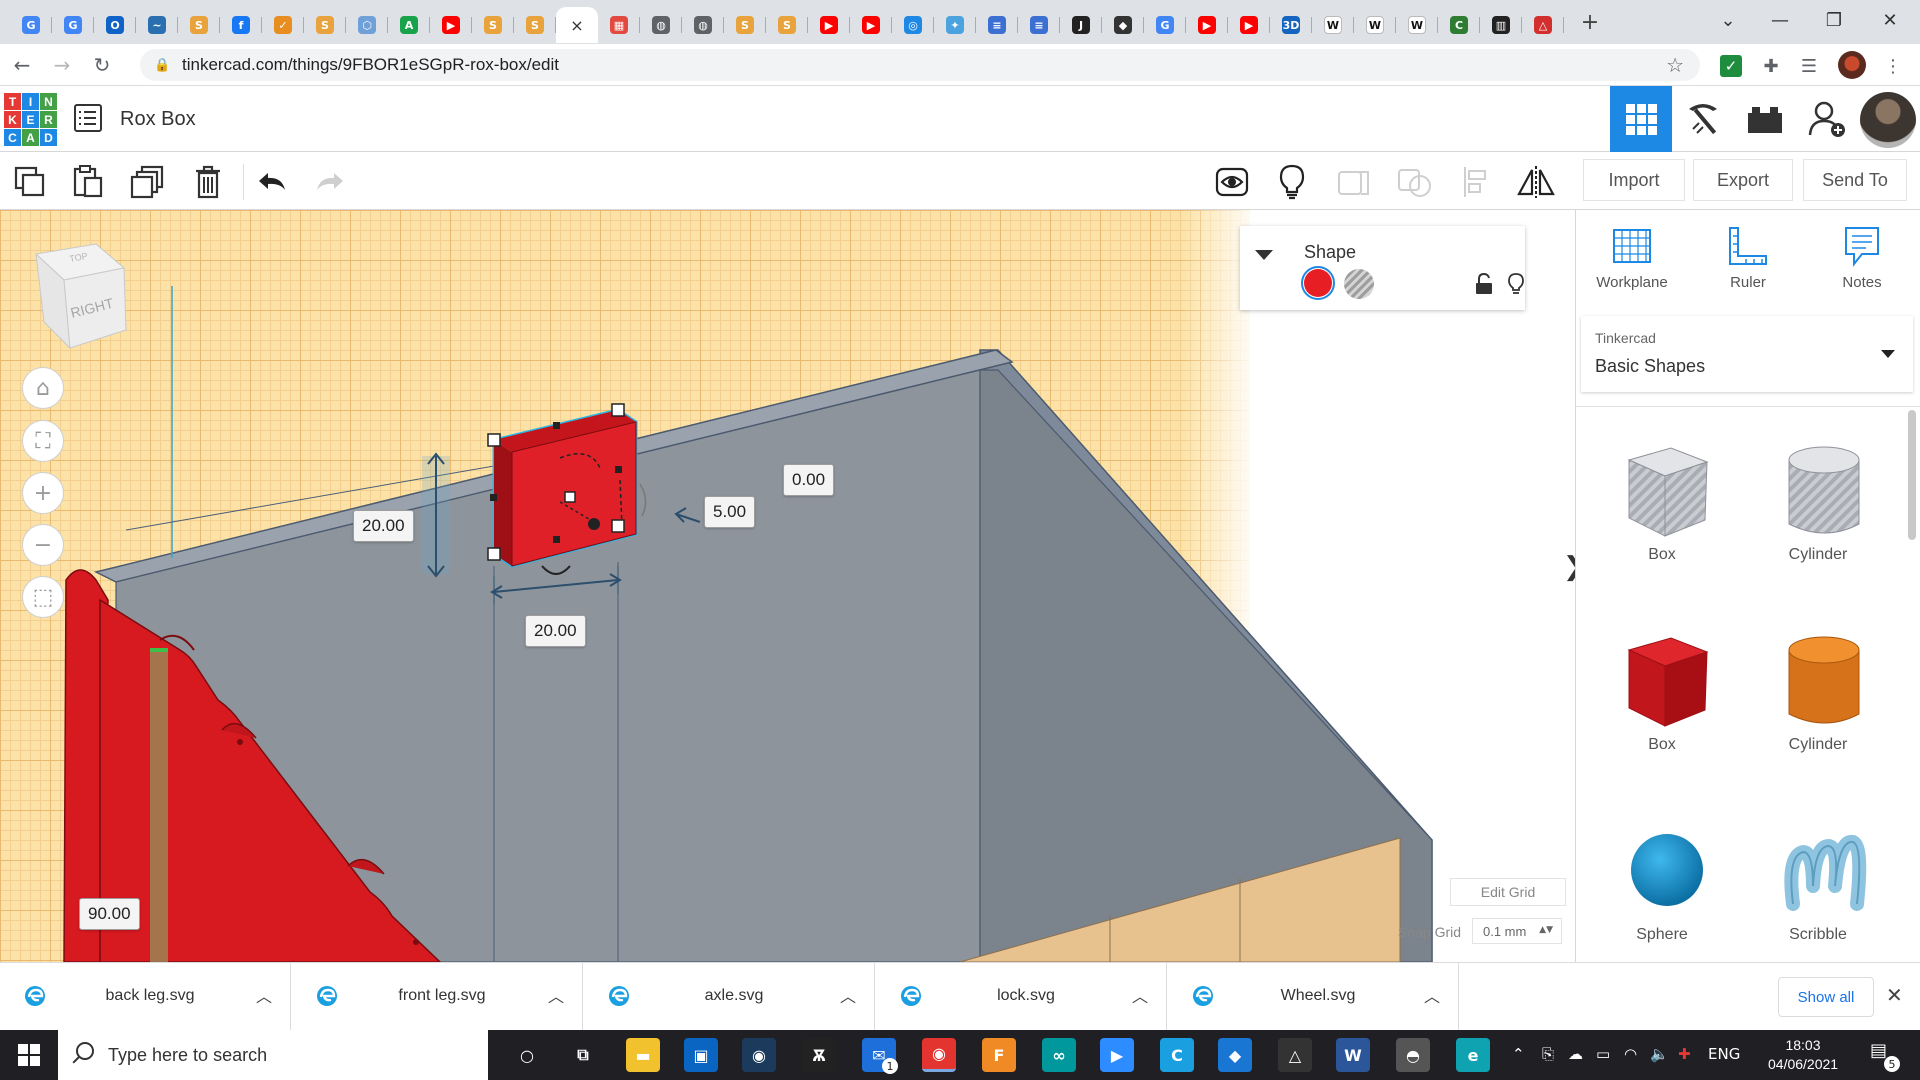 The height and width of the screenshot is (1080, 1920). I want to click on edit-grid-button: Edit Grid, so click(1508, 892).